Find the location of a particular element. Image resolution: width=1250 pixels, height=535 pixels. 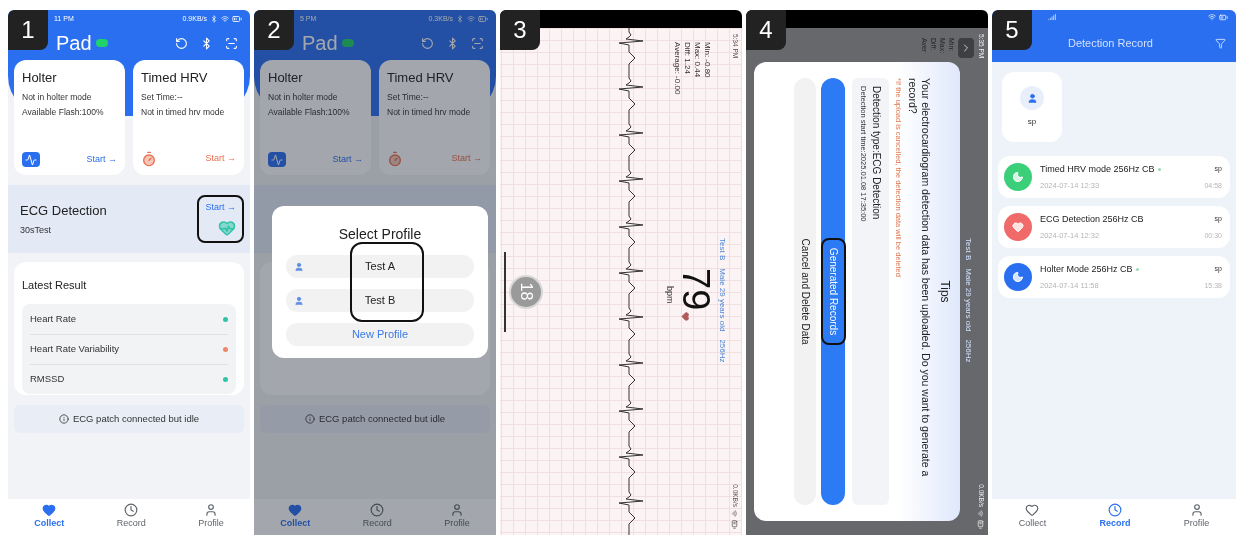

stat-text: Average: -0.00 is located at coordinates (677, 69).